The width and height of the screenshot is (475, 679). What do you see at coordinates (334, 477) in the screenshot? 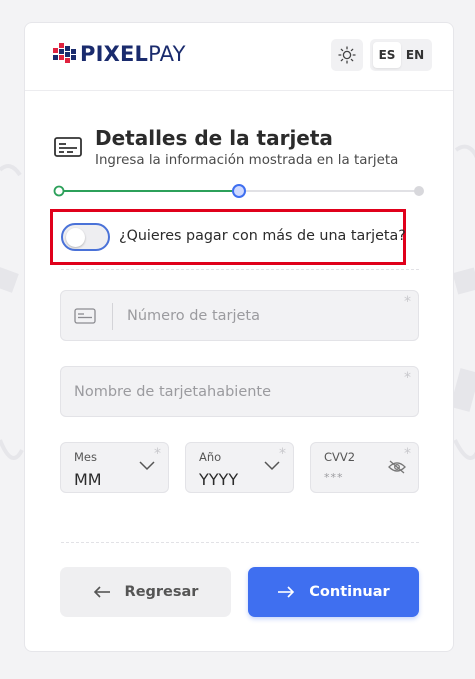
I see `cvv-placeholder: ***` at bounding box center [334, 477].